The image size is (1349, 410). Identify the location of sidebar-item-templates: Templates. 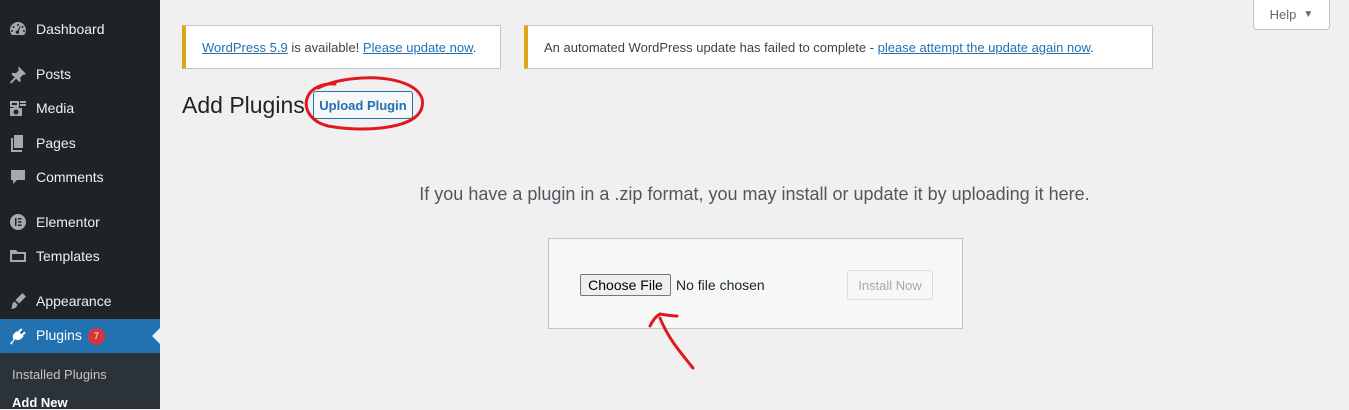
(80, 256).